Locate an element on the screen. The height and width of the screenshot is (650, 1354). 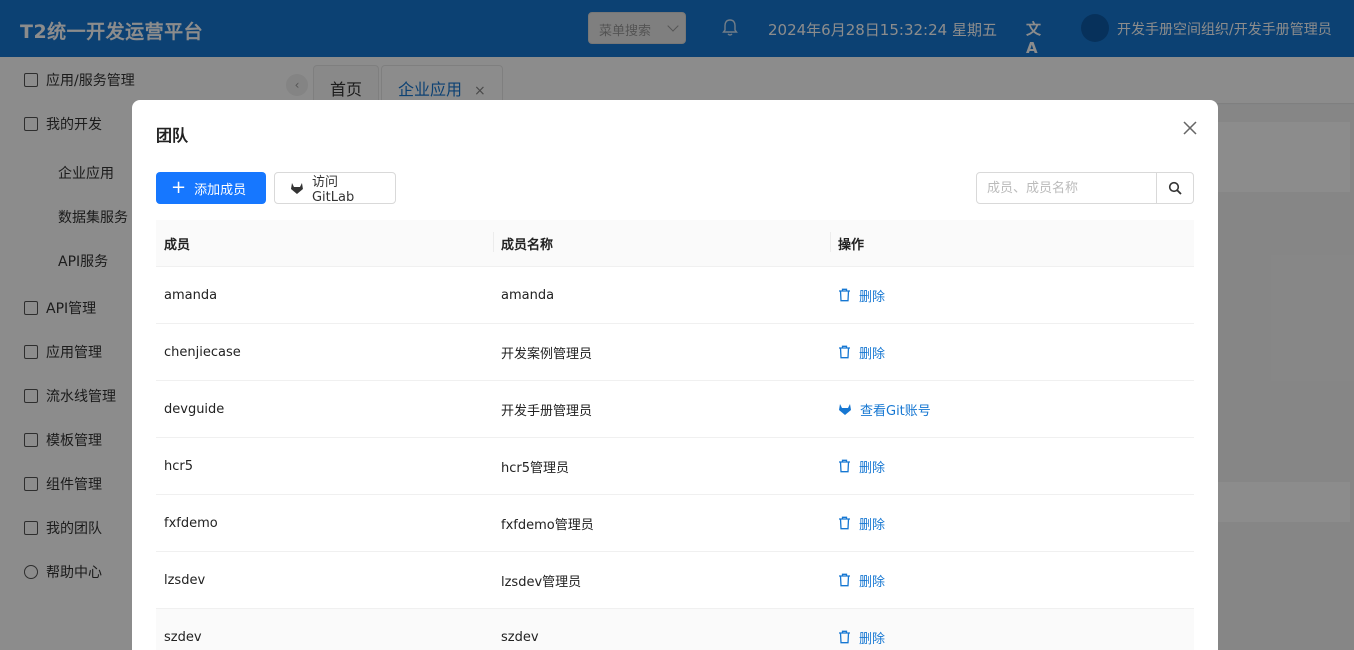
member-search is located at coordinates (1085, 188).